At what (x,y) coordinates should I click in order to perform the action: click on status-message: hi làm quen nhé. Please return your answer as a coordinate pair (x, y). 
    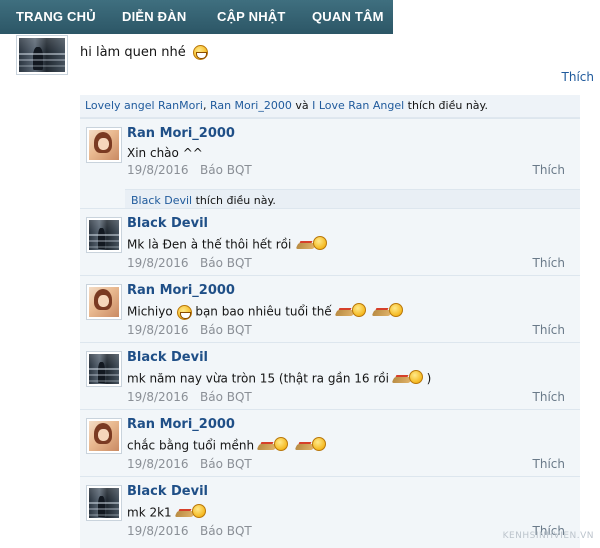
    Looking at the image, I should click on (144, 52).